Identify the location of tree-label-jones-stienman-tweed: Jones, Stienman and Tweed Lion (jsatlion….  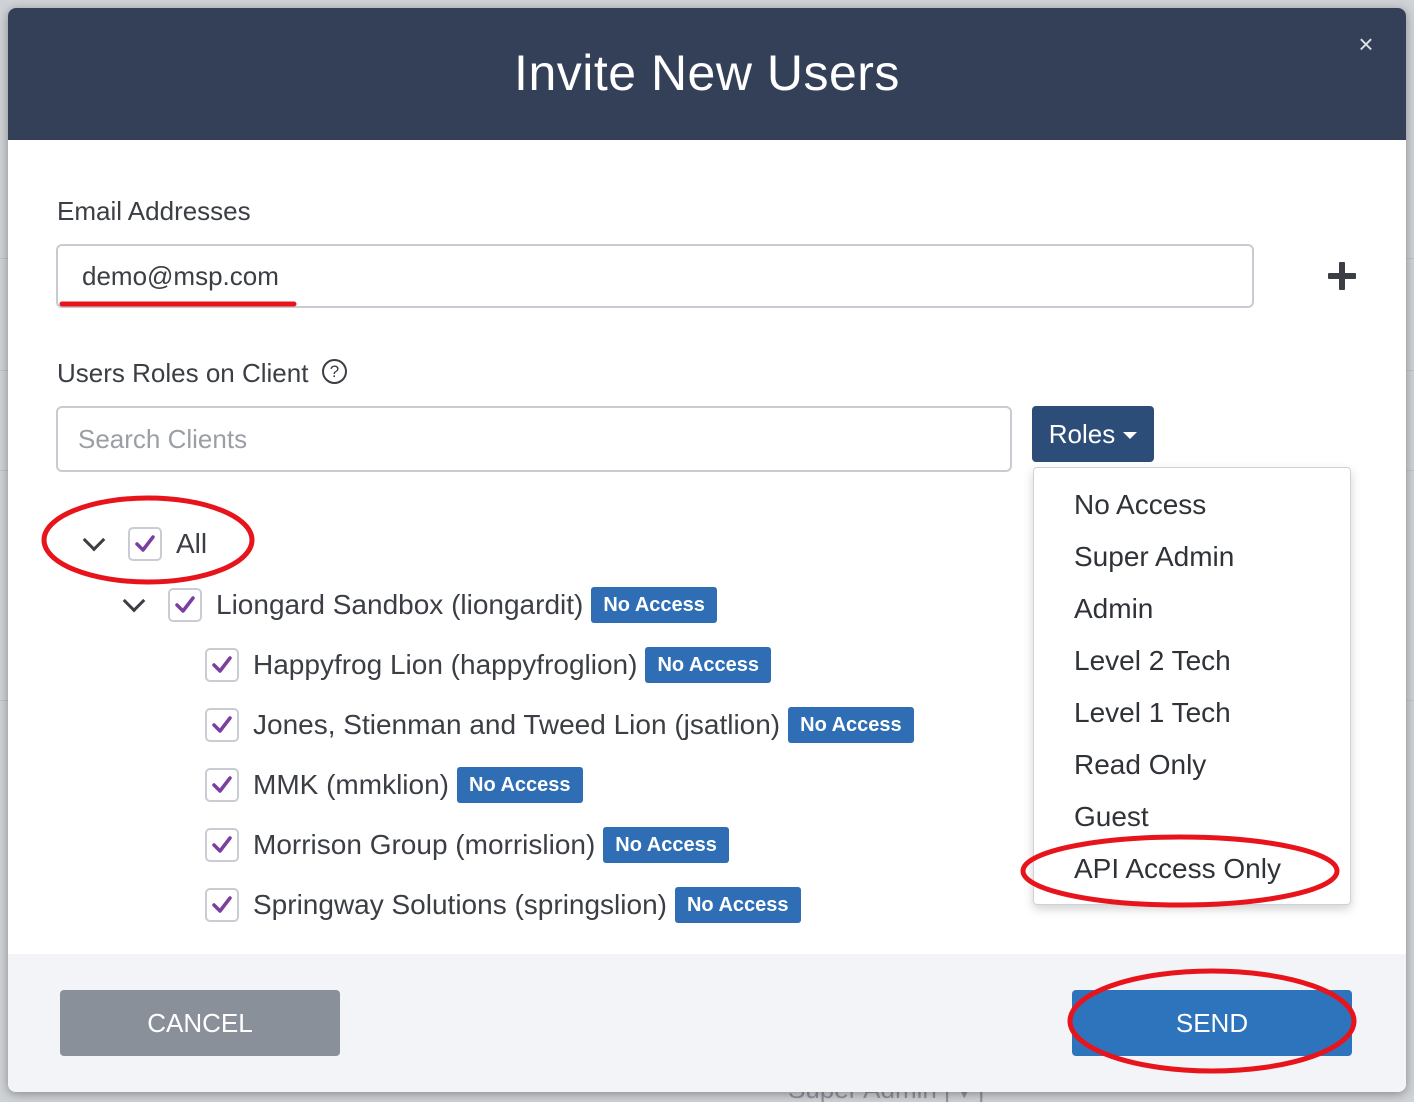
(517, 724).